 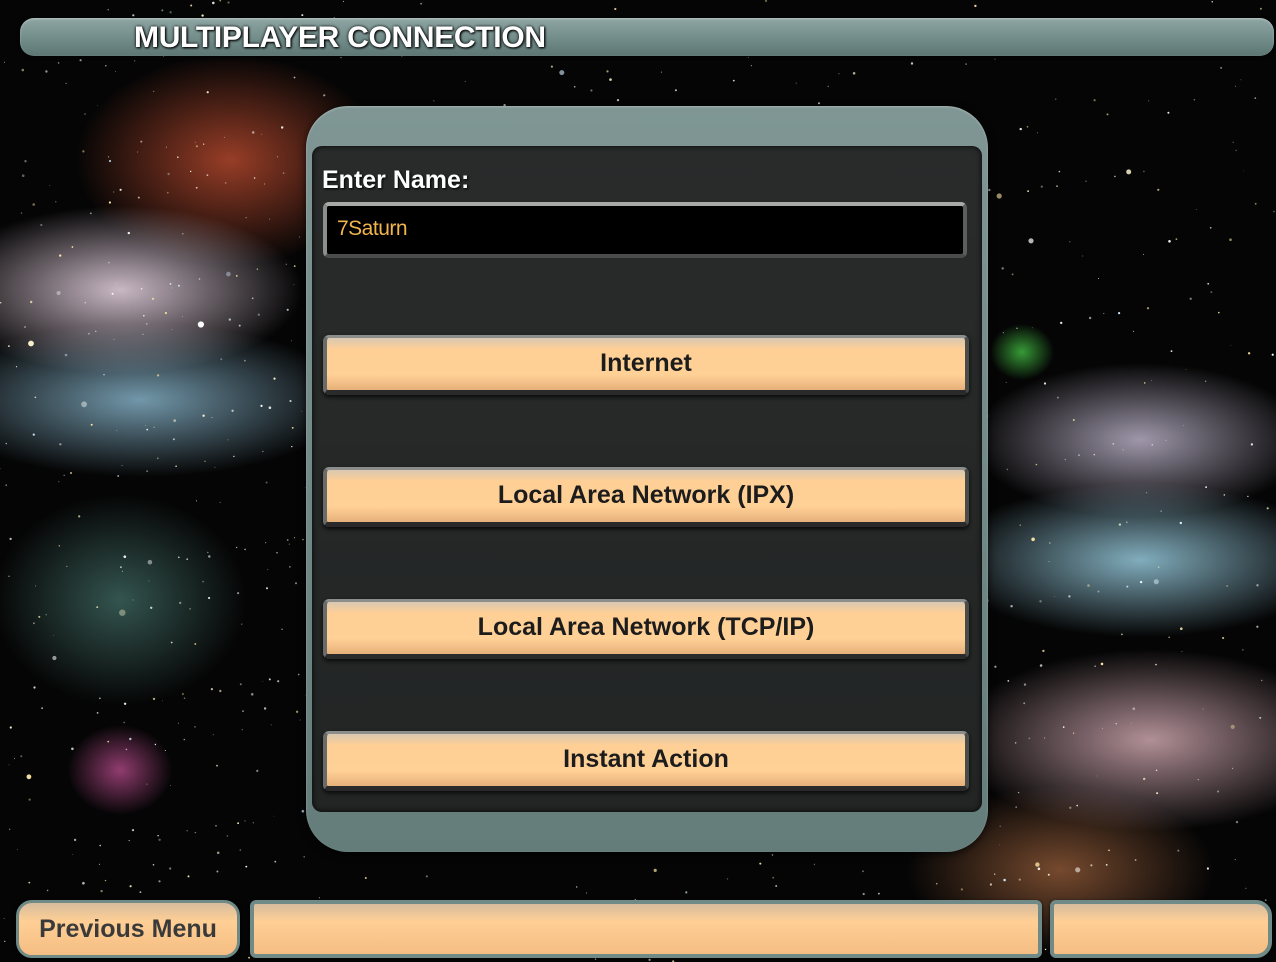 What do you see at coordinates (128, 929) in the screenshot?
I see `previous-menu-button: Previous Menu` at bounding box center [128, 929].